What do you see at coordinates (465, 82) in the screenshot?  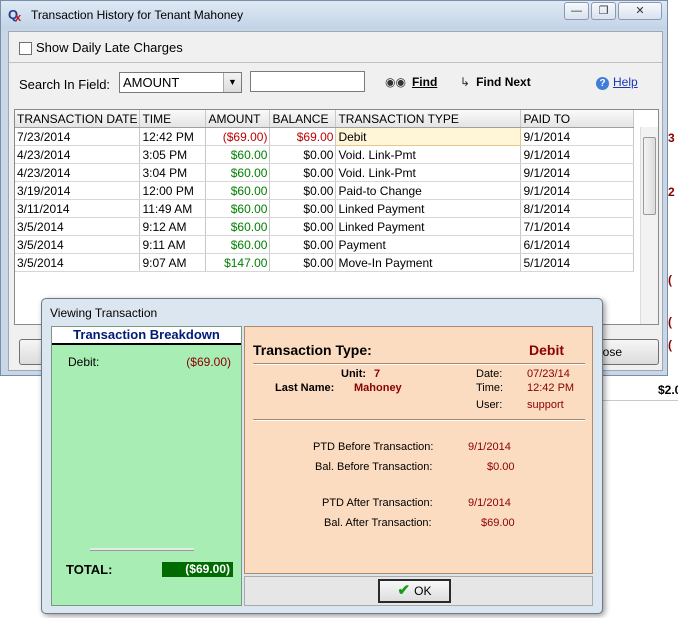 I see `find-next-icon: ↳` at bounding box center [465, 82].